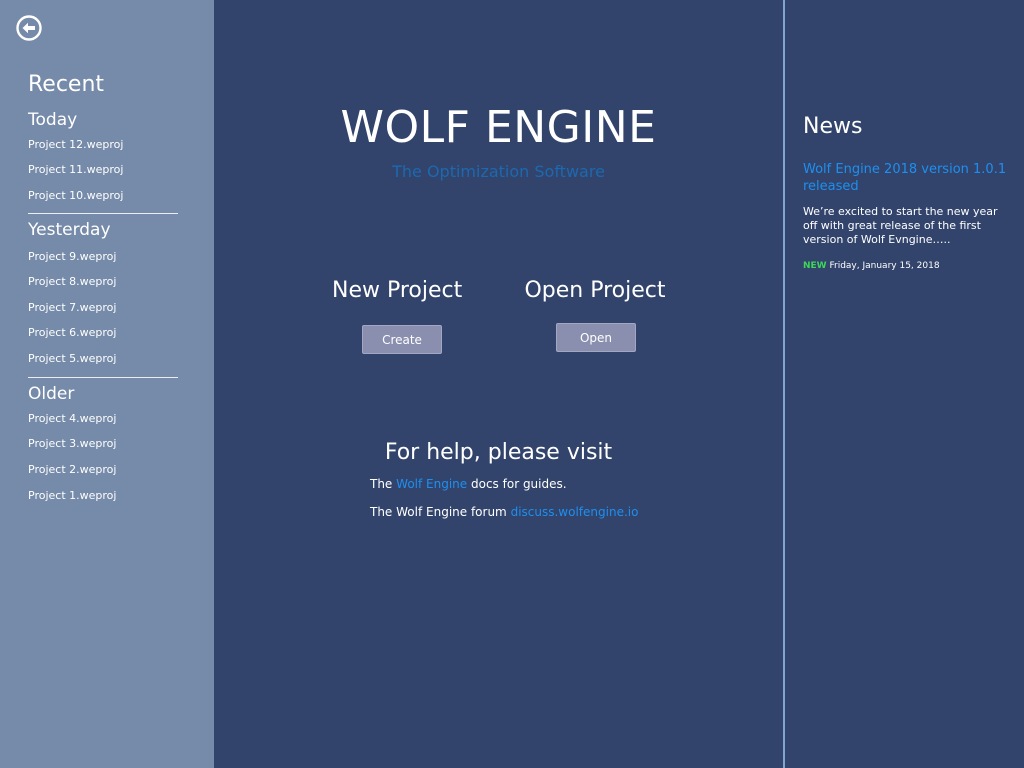  Describe the element at coordinates (75, 144) in the screenshot. I see `recent-project-item: Project 12.weproj` at that location.